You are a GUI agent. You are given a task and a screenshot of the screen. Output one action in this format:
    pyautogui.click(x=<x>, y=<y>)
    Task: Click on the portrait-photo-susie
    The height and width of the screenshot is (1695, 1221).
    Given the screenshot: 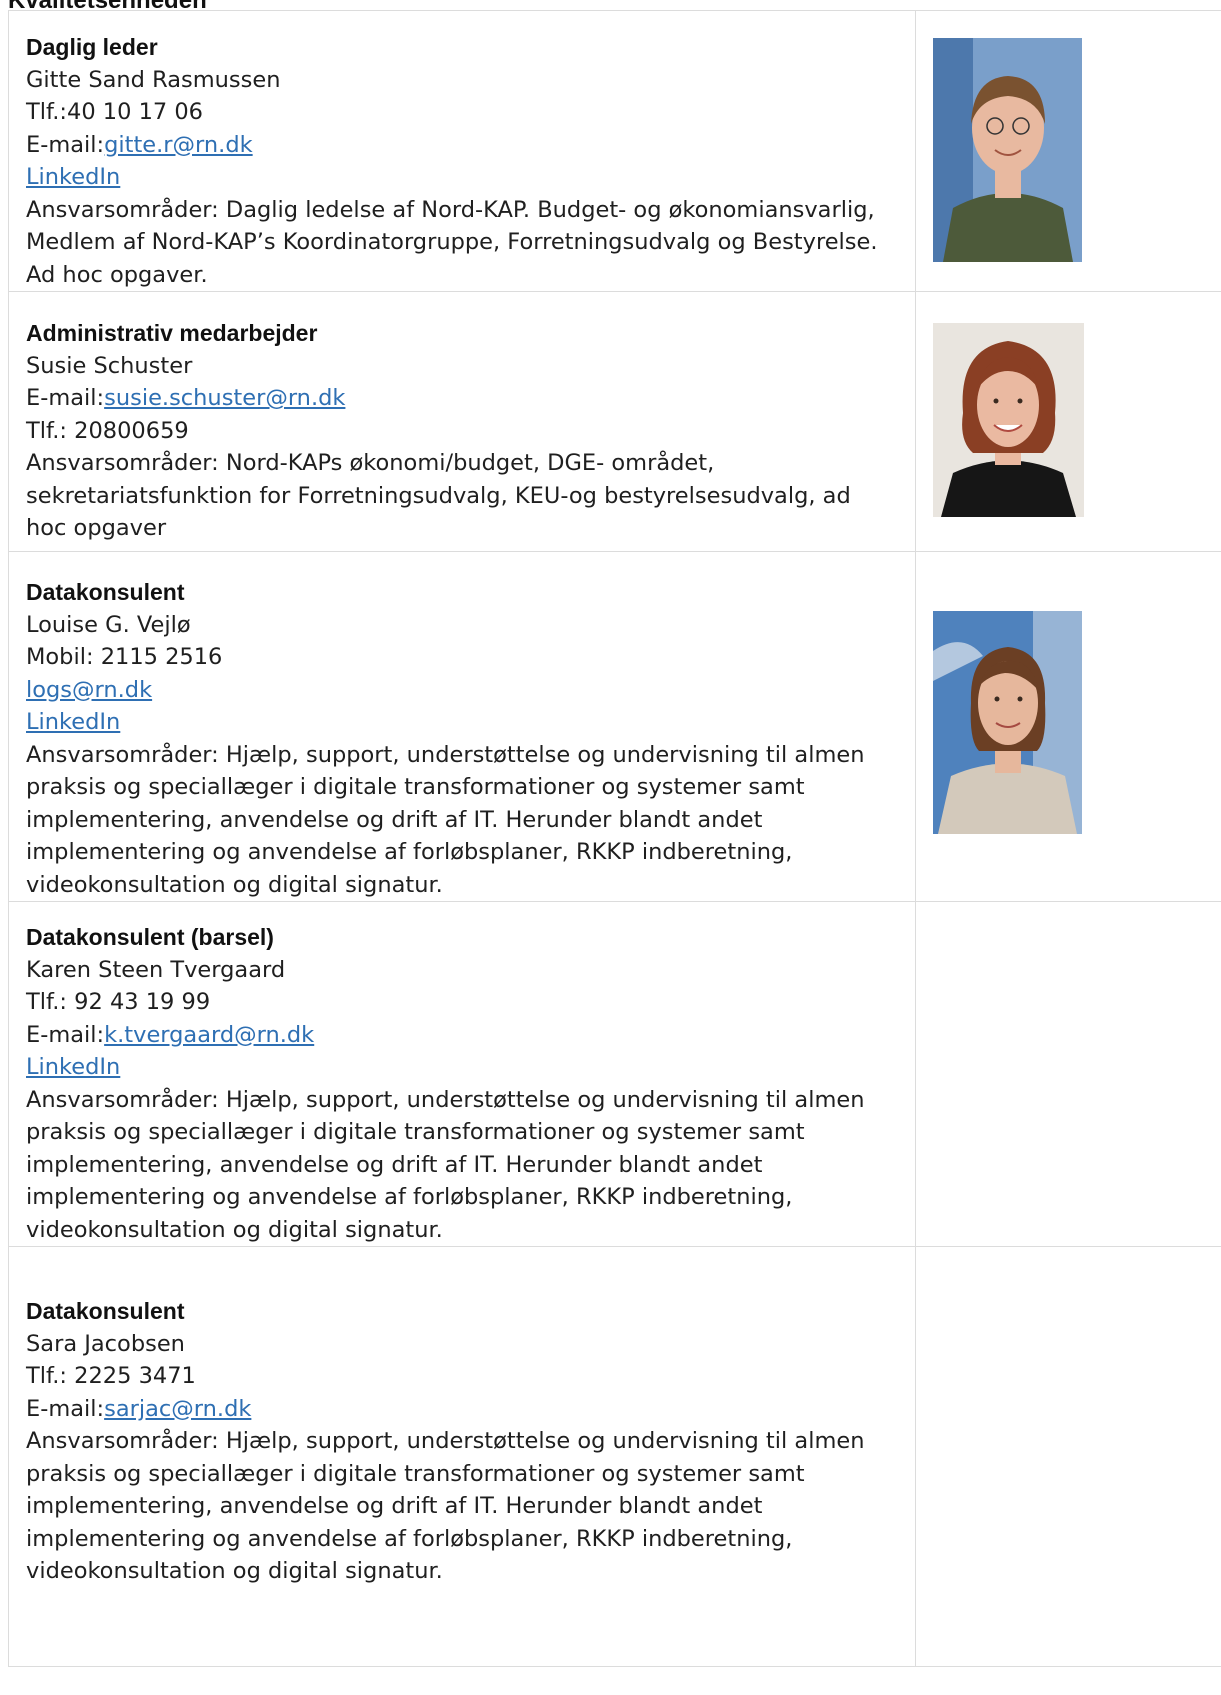 What is the action you would take?
    pyautogui.click(x=1008, y=420)
    